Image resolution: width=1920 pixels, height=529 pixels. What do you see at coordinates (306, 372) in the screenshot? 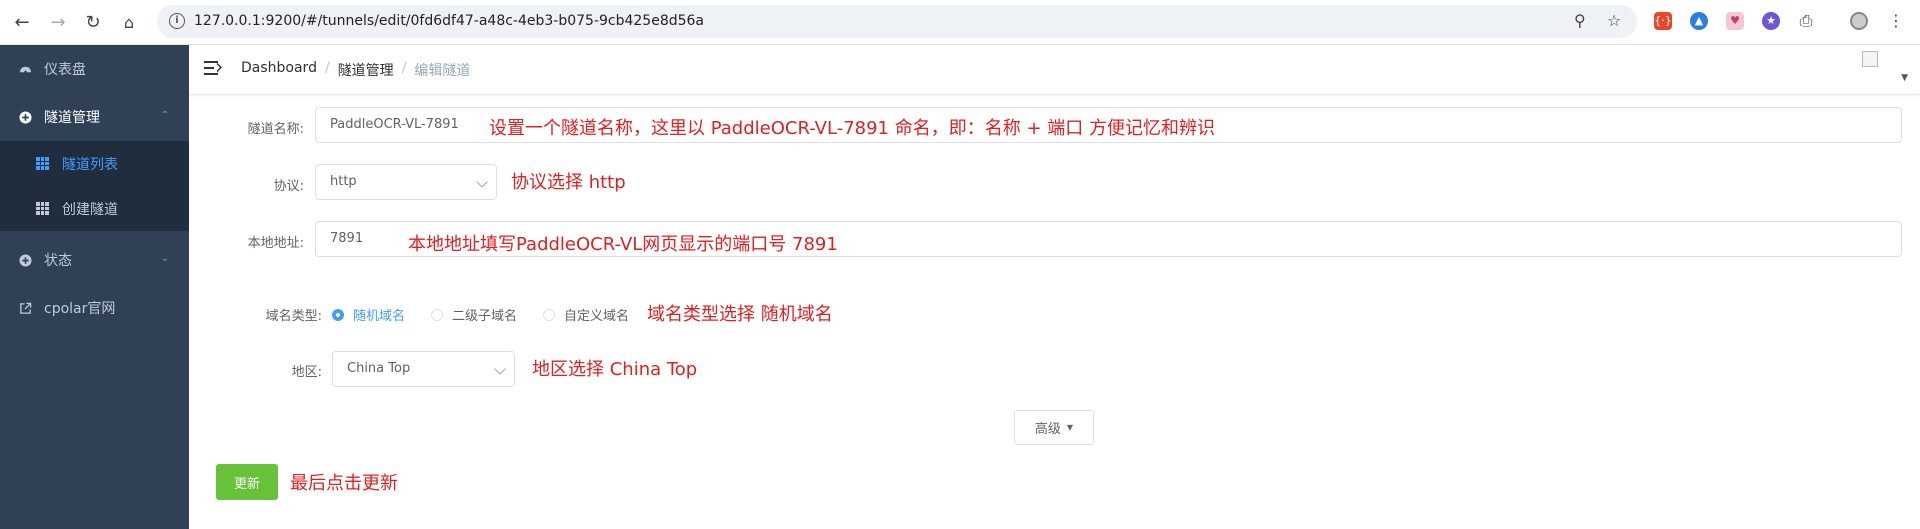
I see `region-label: 地区:` at bounding box center [306, 372].